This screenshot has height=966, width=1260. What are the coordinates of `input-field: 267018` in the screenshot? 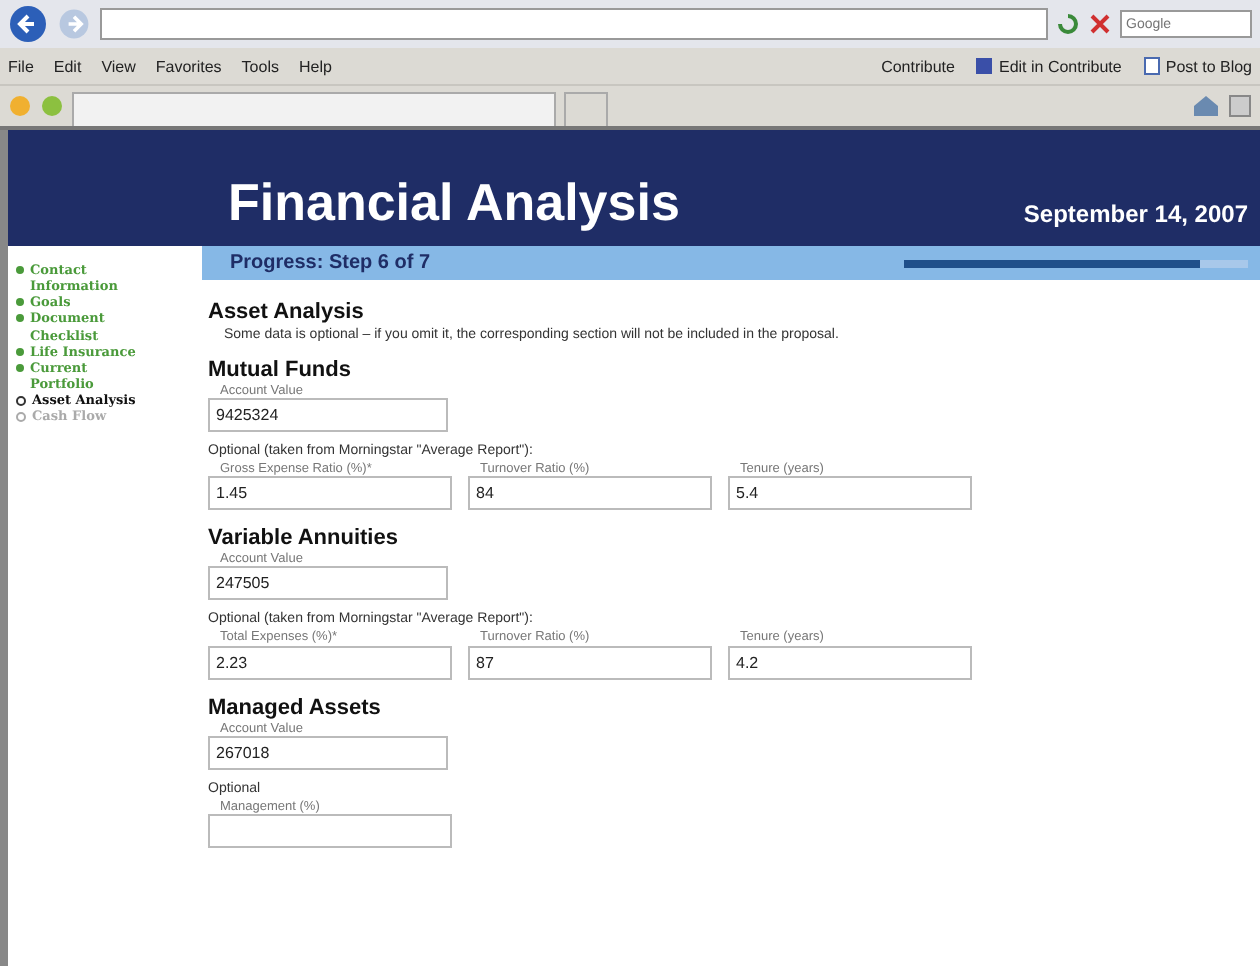 It's located at (328, 752).